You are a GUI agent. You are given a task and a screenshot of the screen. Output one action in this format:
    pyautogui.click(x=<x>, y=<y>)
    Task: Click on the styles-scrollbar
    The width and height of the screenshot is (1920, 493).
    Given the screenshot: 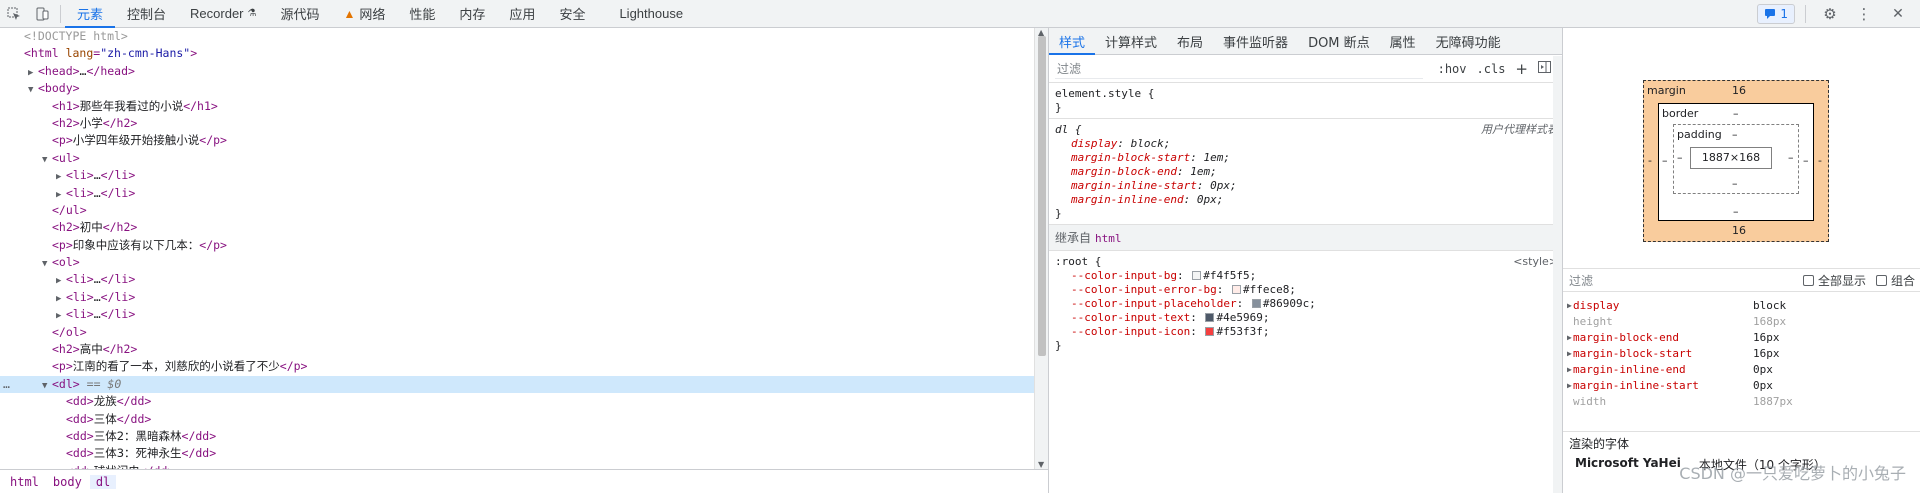 What is the action you would take?
    pyautogui.click(x=1557, y=274)
    